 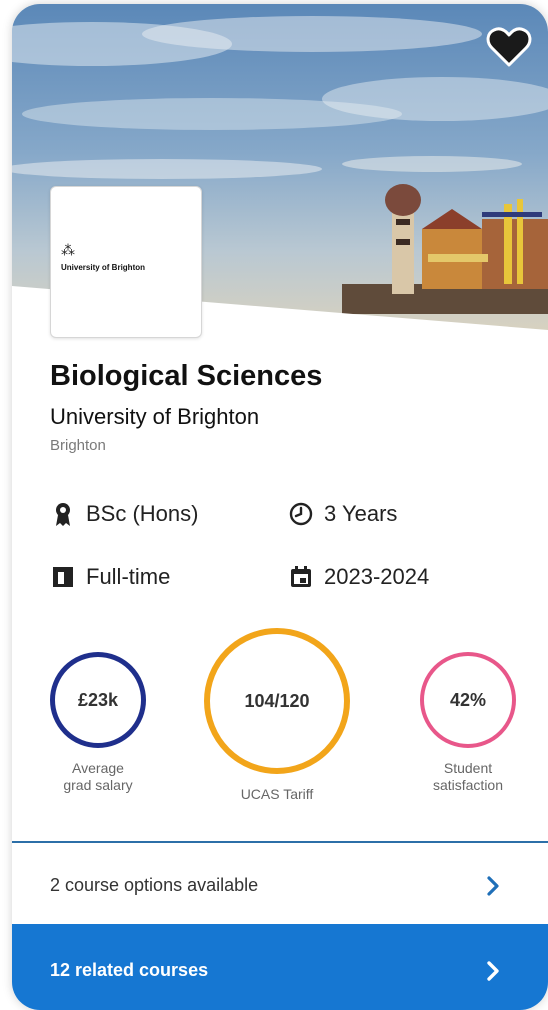 I want to click on tariff-label: UCAS Tariff, so click(x=277, y=794).